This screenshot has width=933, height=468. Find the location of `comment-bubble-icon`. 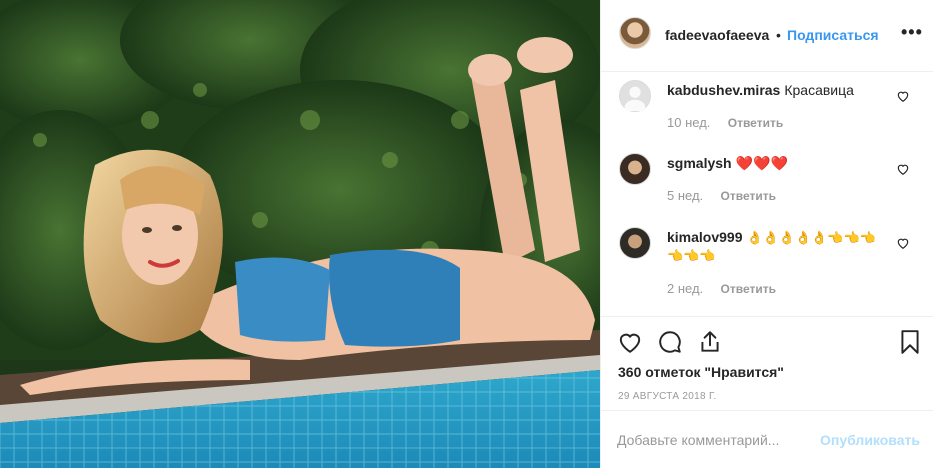

comment-bubble-icon is located at coordinates (670, 342).